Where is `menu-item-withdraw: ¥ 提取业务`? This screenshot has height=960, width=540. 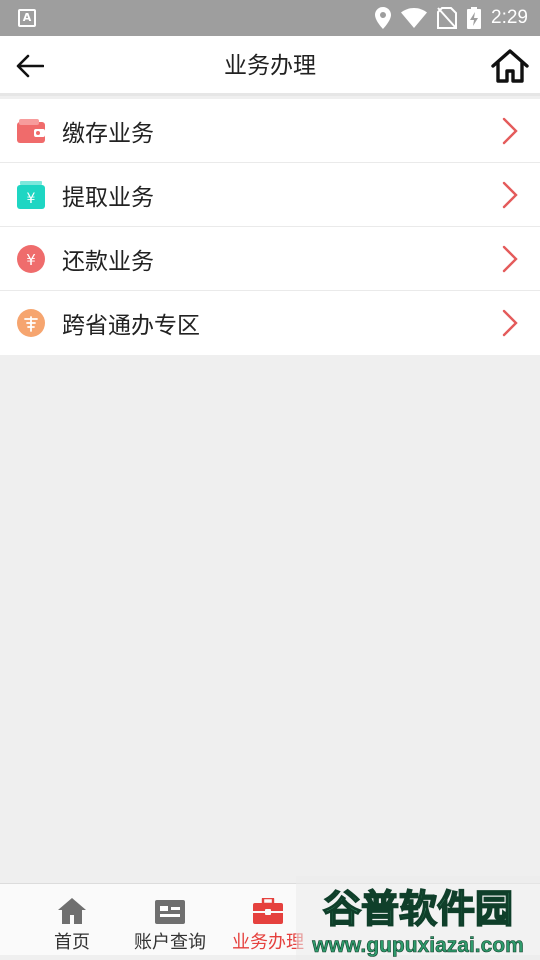 menu-item-withdraw: ¥ 提取业务 is located at coordinates (270, 195).